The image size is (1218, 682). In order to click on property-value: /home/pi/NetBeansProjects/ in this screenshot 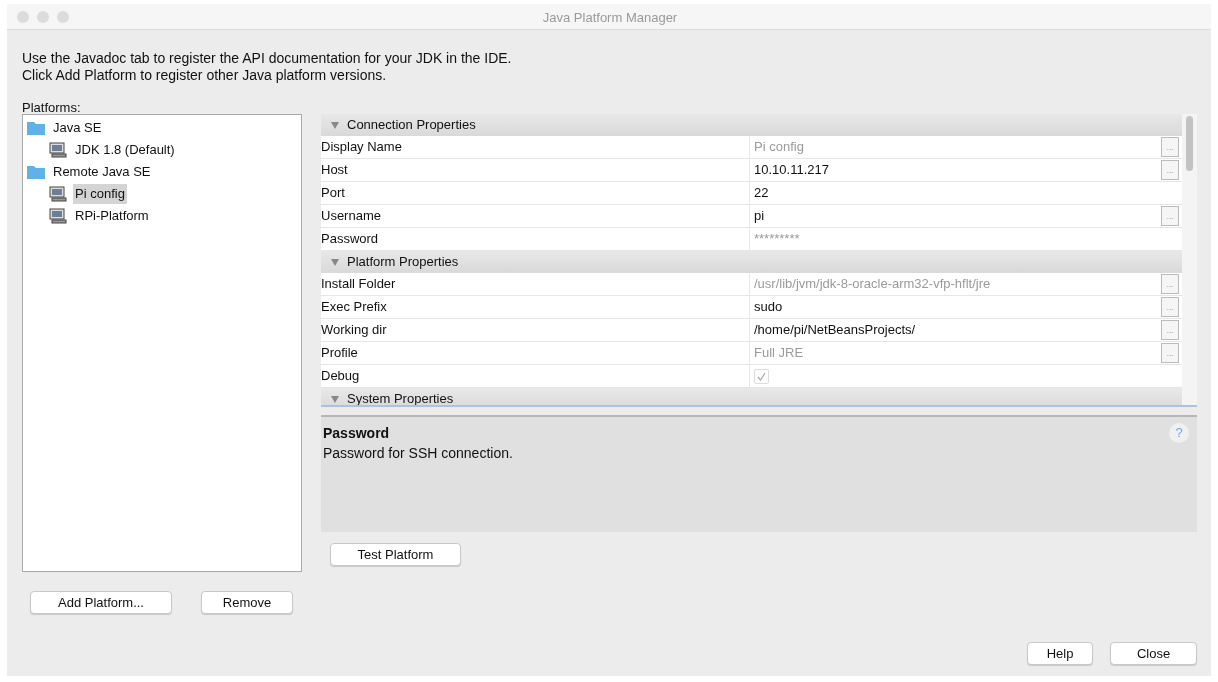, I will do `click(835, 330)`.